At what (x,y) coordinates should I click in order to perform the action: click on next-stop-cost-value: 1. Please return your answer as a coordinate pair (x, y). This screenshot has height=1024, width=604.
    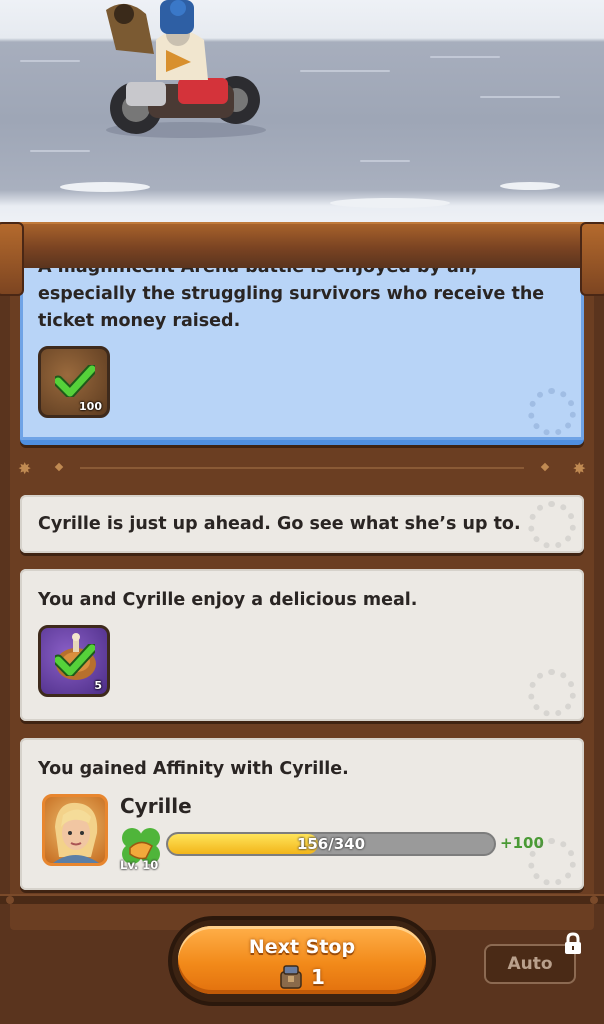
    Looking at the image, I should click on (318, 977).